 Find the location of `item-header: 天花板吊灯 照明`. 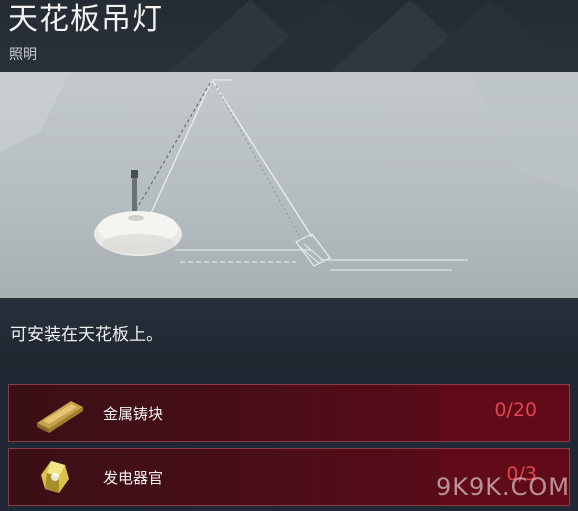

item-header: 天花板吊灯 照明 is located at coordinates (289, 36).